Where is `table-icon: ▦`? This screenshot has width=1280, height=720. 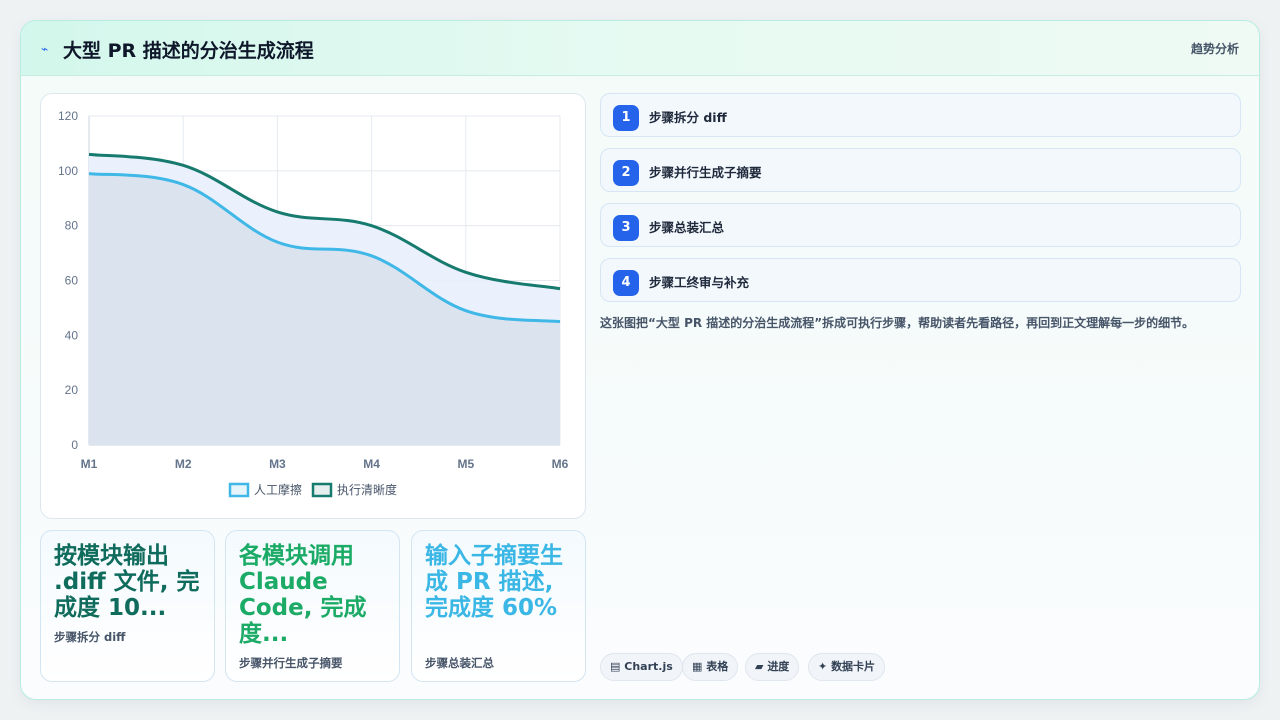 table-icon: ▦ is located at coordinates (697, 666).